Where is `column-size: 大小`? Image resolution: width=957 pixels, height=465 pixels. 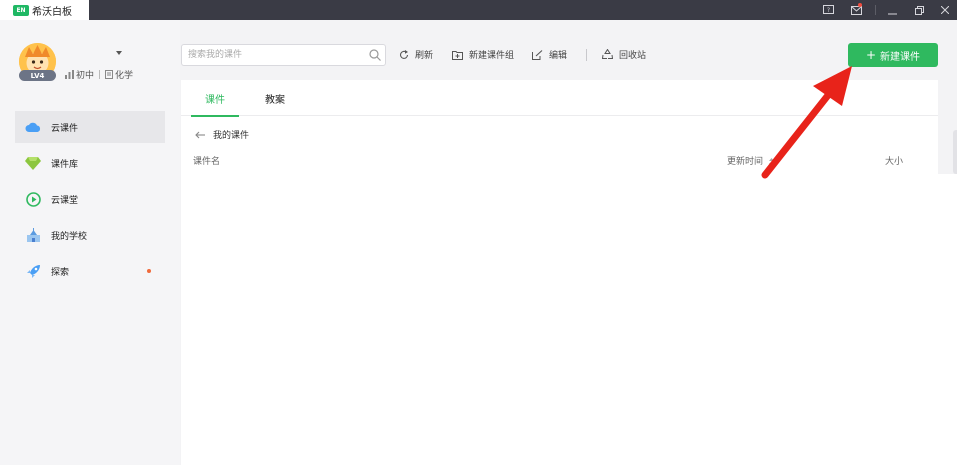
column-size: 大小 is located at coordinates (894, 160).